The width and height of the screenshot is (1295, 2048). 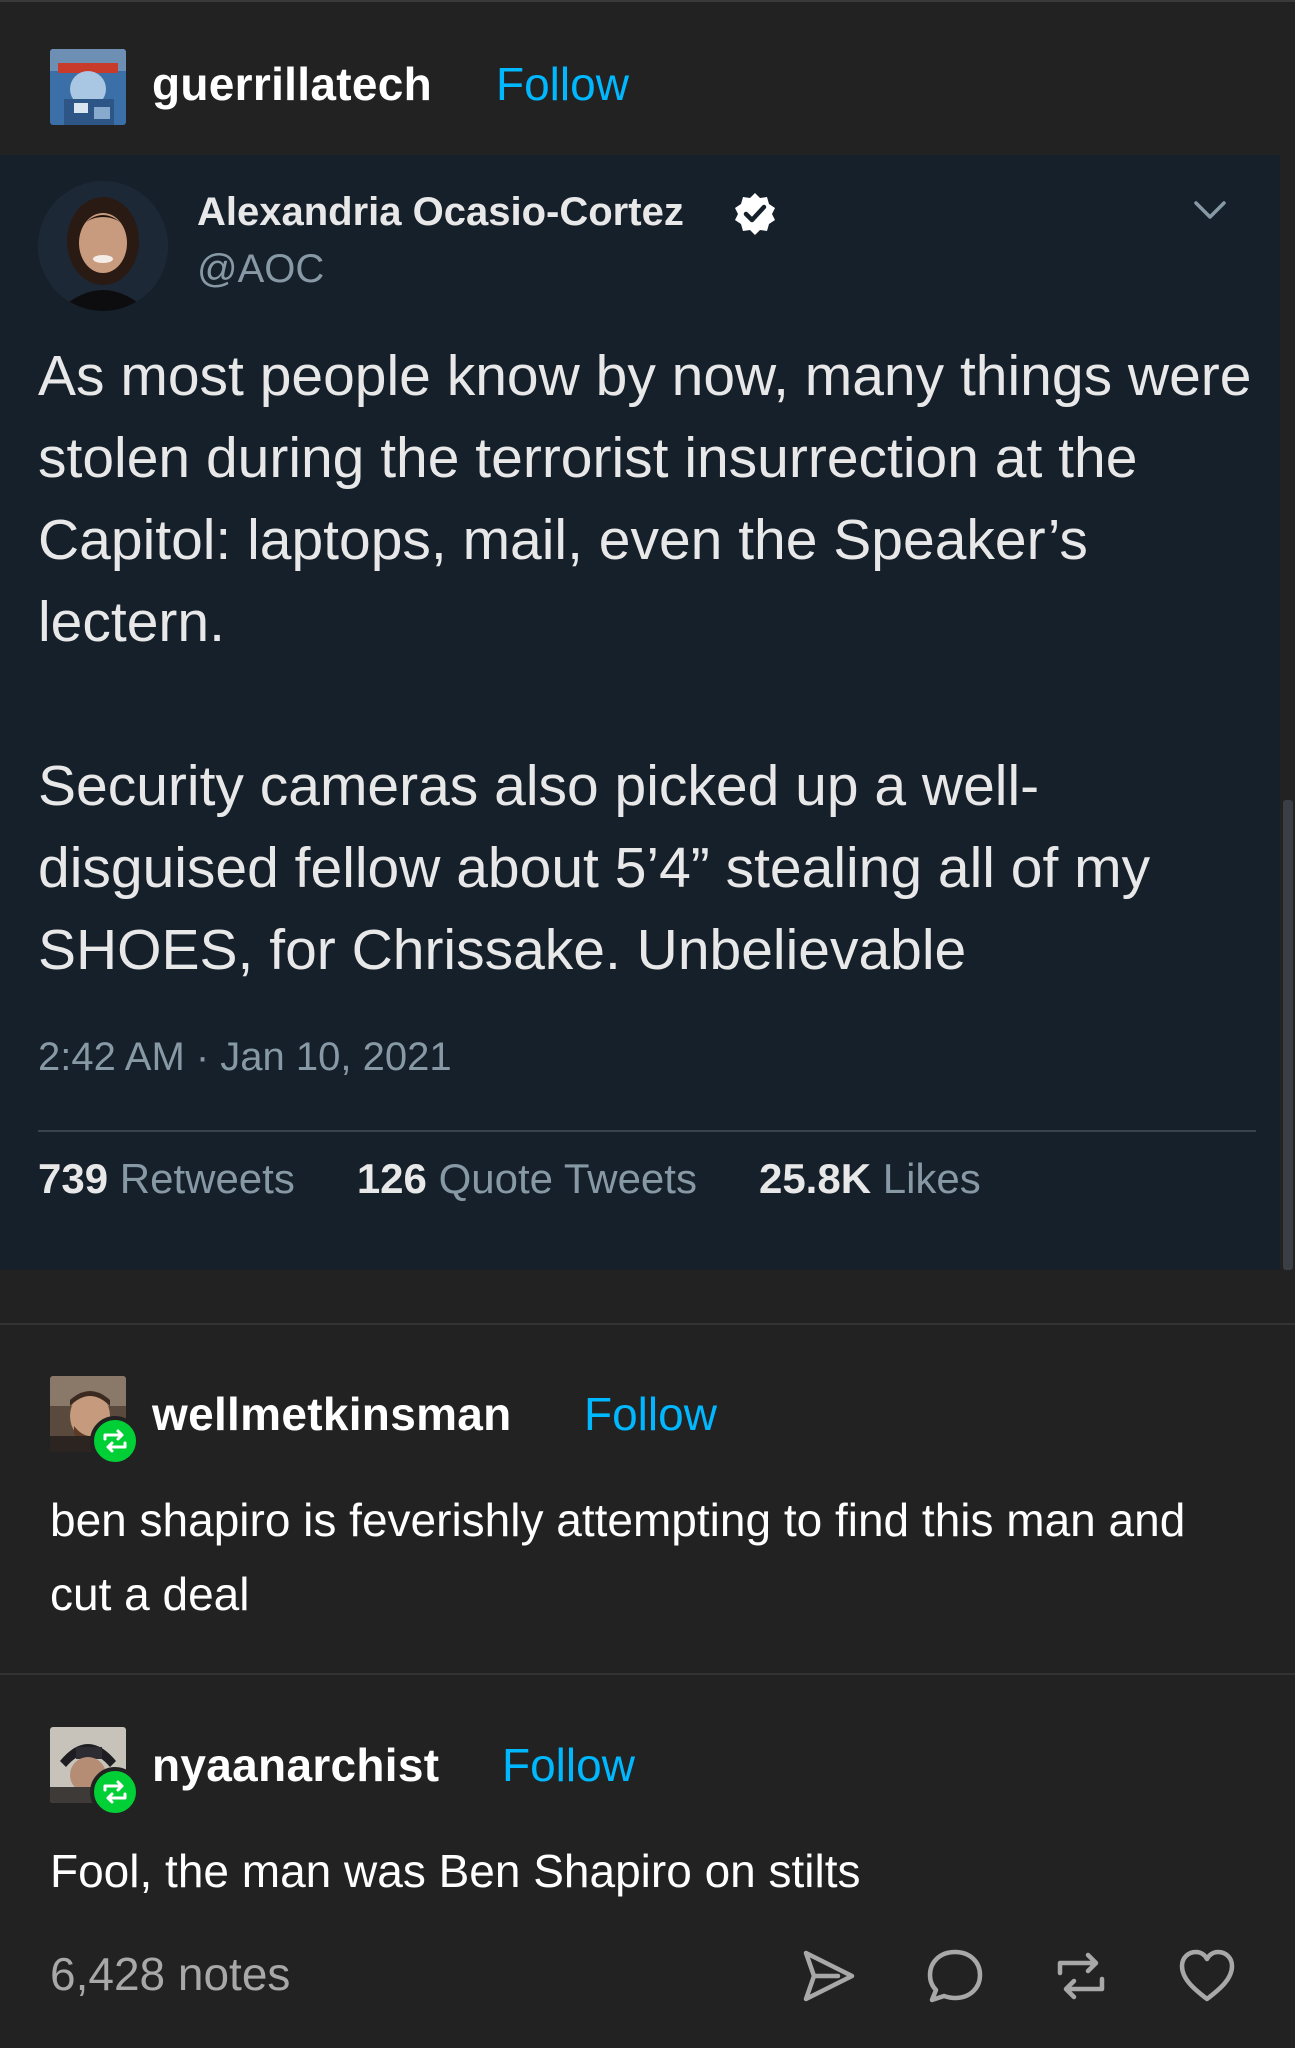 What do you see at coordinates (648, 704) in the screenshot?
I see `paragraph-spacer` at bounding box center [648, 704].